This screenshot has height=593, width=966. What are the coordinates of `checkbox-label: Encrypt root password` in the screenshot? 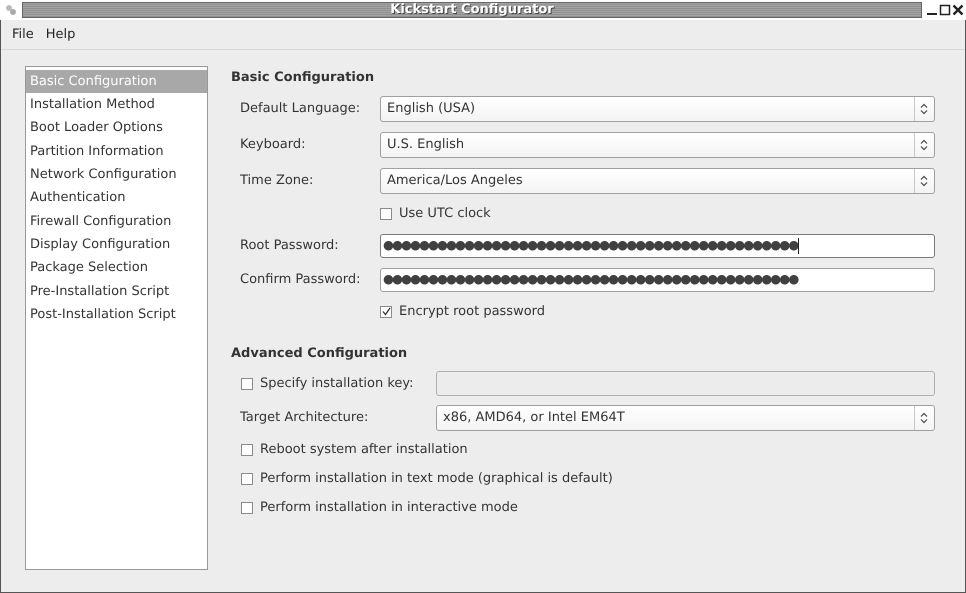 It's located at (472, 311).